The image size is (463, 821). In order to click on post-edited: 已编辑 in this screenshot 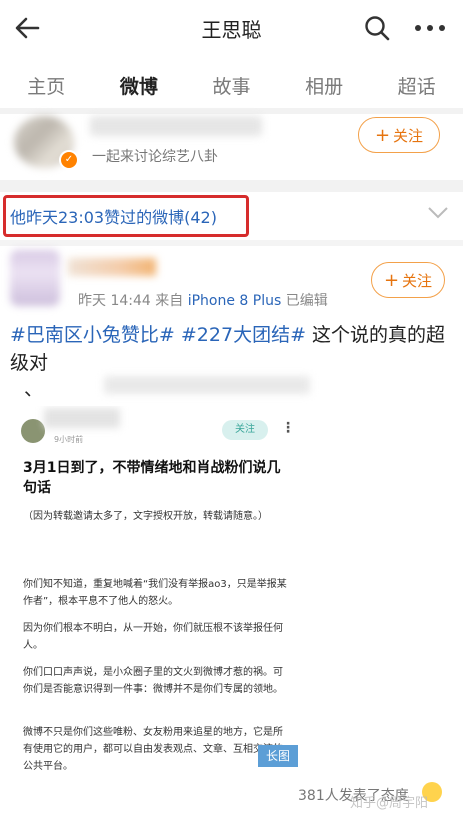, I will do `click(306, 301)`.